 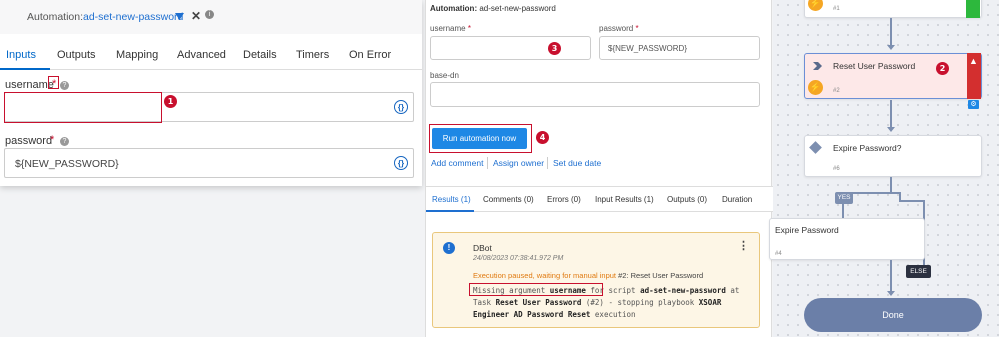 I want to click on username-input, so click(x=510, y=48).